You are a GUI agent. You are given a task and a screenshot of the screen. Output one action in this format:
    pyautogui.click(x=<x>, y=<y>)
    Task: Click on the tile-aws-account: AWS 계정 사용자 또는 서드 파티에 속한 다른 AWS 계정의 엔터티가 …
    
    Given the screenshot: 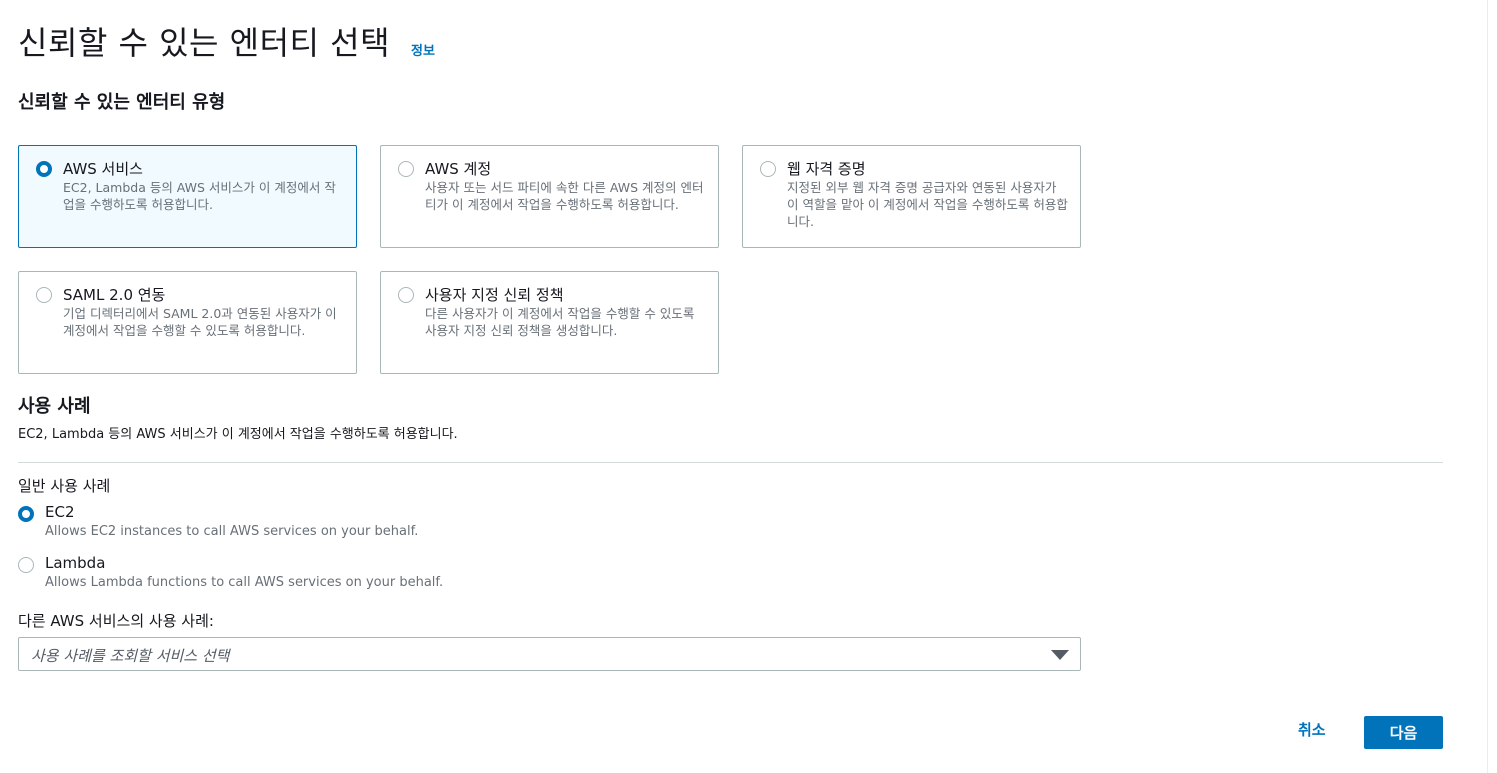 What is the action you would take?
    pyautogui.click(x=549, y=196)
    